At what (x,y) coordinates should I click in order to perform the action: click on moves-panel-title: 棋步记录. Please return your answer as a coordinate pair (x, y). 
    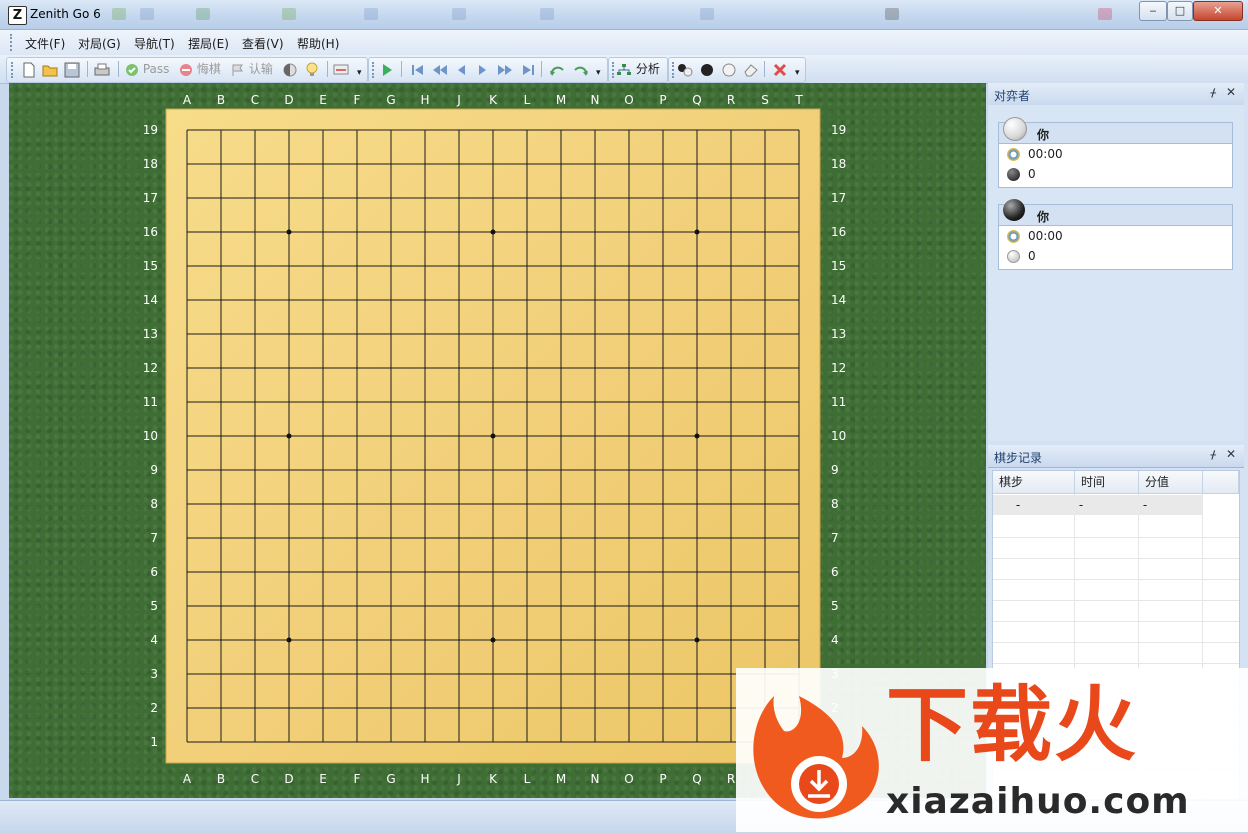
    Looking at the image, I should click on (1018, 458).